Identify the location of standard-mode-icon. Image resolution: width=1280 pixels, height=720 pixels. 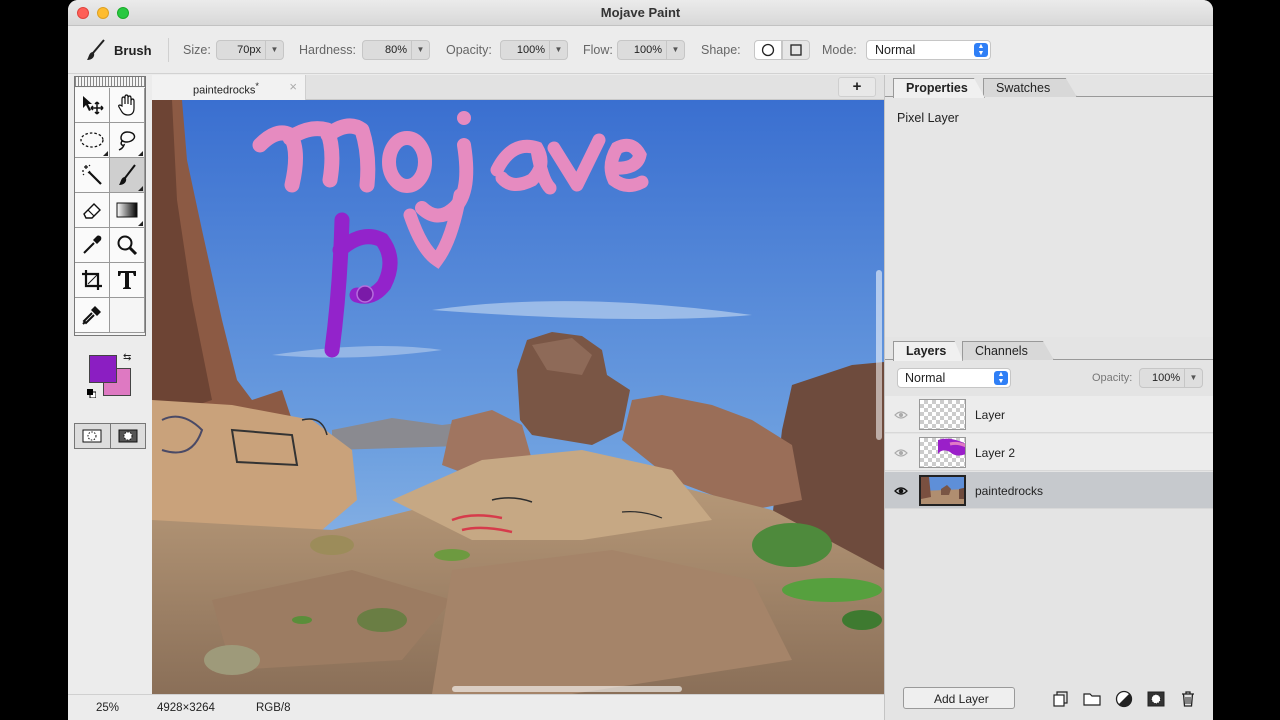
(92, 436).